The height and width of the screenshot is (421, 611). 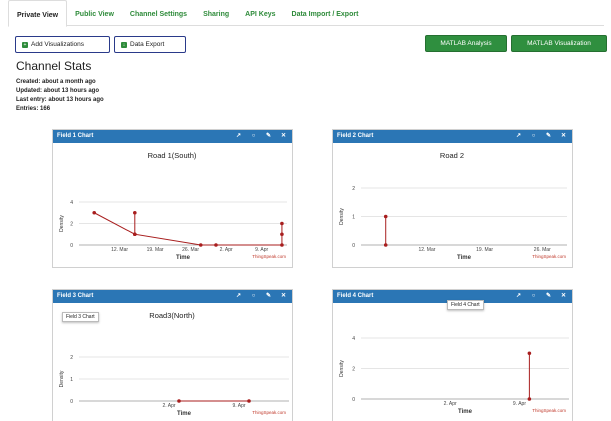 I want to click on x-tick-label: 12. Mar, so click(x=426, y=250).